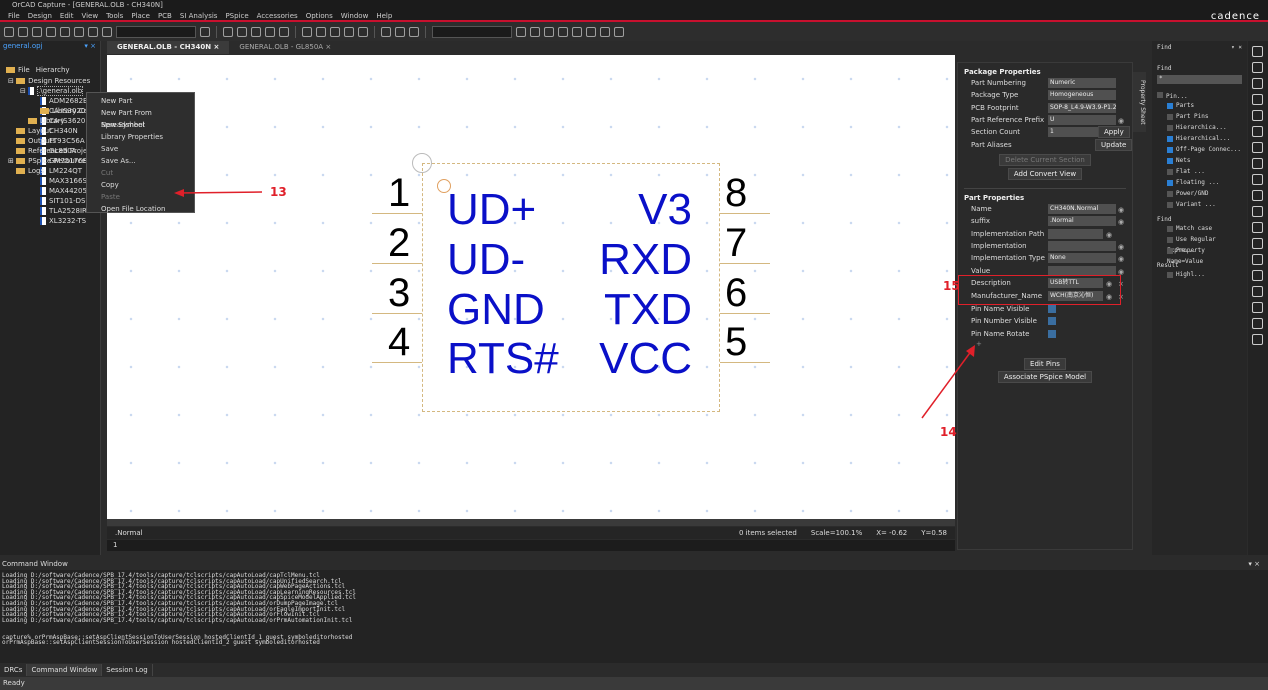 The height and width of the screenshot is (690, 1268). Describe the element at coordinates (948, 432) in the screenshot. I see `annotation-14: 14` at that location.